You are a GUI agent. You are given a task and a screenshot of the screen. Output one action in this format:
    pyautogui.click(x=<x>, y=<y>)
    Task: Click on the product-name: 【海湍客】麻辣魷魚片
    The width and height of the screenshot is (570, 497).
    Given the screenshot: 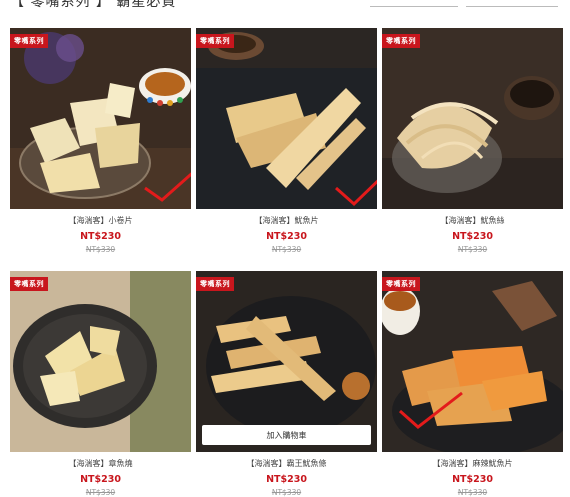 What is the action you would take?
    pyautogui.click(x=472, y=463)
    